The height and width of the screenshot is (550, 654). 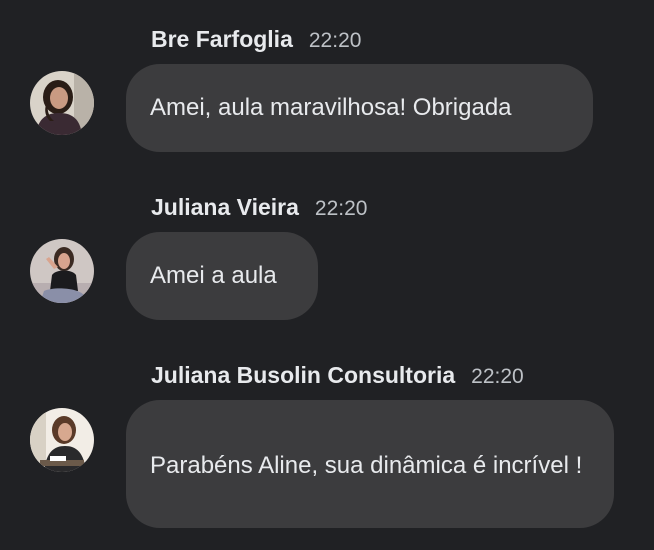 What do you see at coordinates (213, 275) in the screenshot?
I see `message-text: Amei a aula` at bounding box center [213, 275].